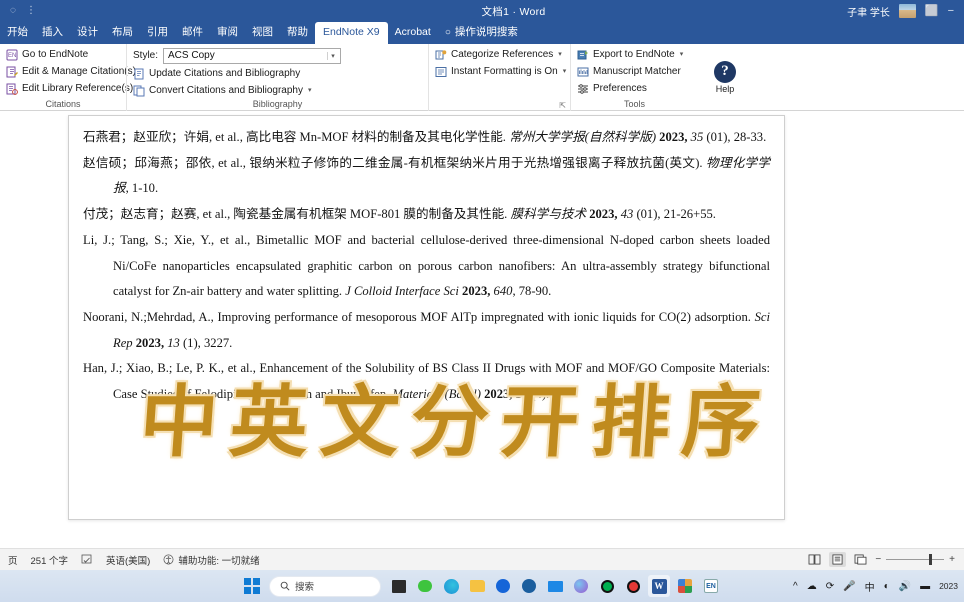 This screenshot has height=602, width=964. Describe the element at coordinates (52, 33) in the screenshot. I see `ribbon-tab-1: 插入` at that location.